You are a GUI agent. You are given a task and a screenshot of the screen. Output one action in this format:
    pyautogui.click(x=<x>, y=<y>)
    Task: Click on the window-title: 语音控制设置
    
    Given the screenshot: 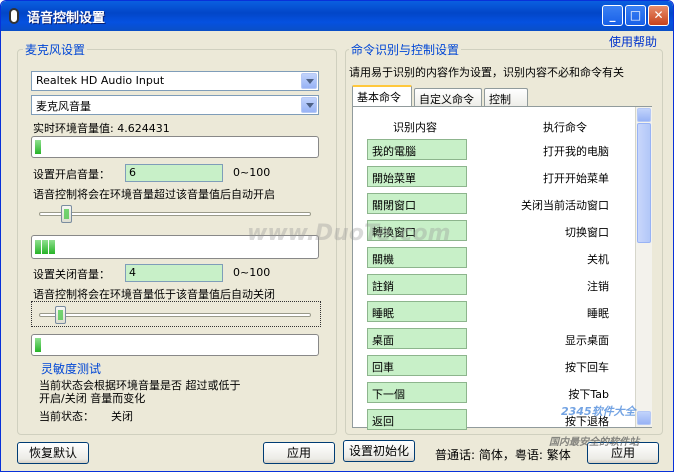 What is the action you would take?
    pyautogui.click(x=66, y=18)
    